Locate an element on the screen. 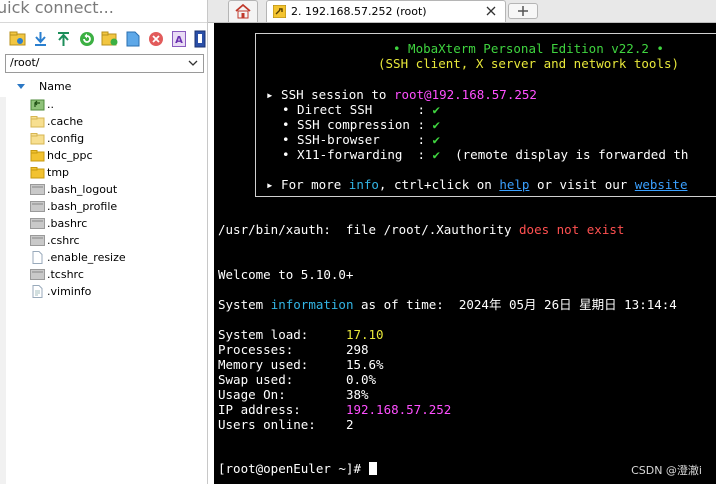 This screenshot has height=484, width=716. file-list-item: .bash_profile is located at coordinates (103, 207).